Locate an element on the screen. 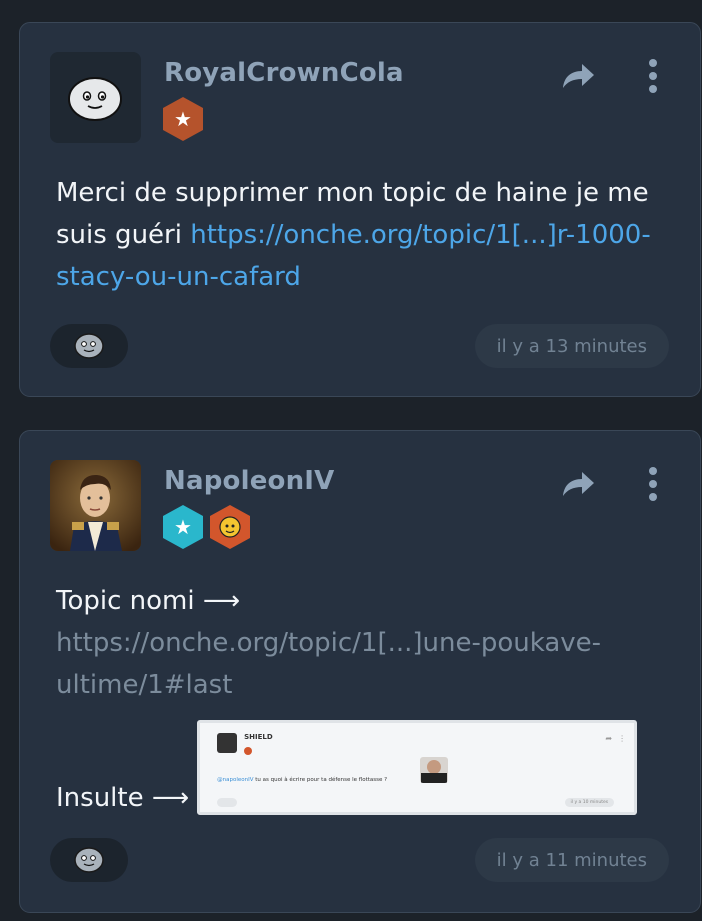  post-text-line: Insulte ⟶ is located at coordinates (123, 798).